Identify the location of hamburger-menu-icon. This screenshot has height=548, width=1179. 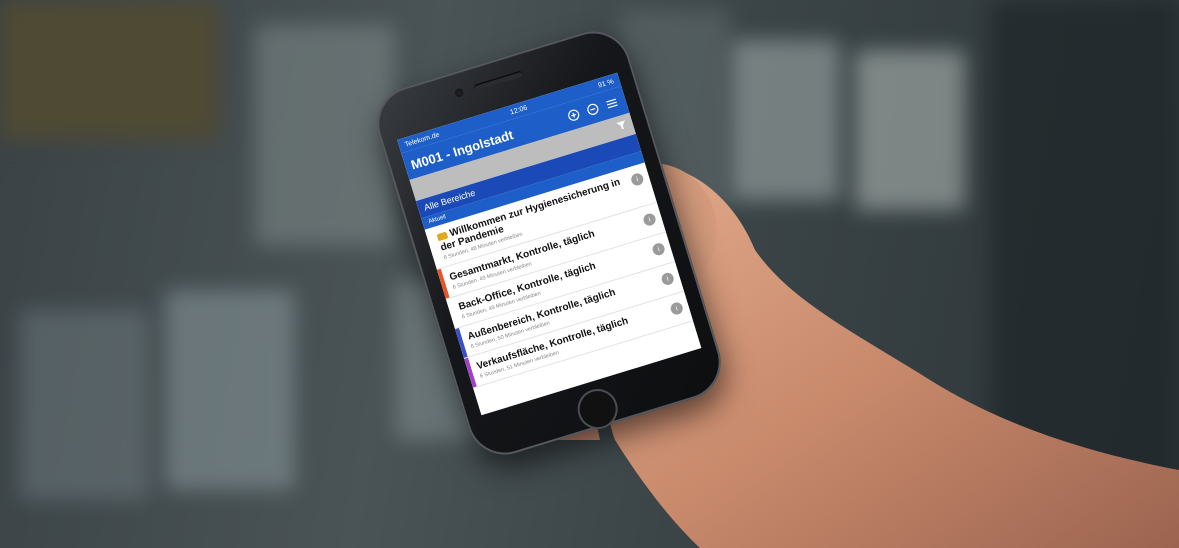
(612, 104).